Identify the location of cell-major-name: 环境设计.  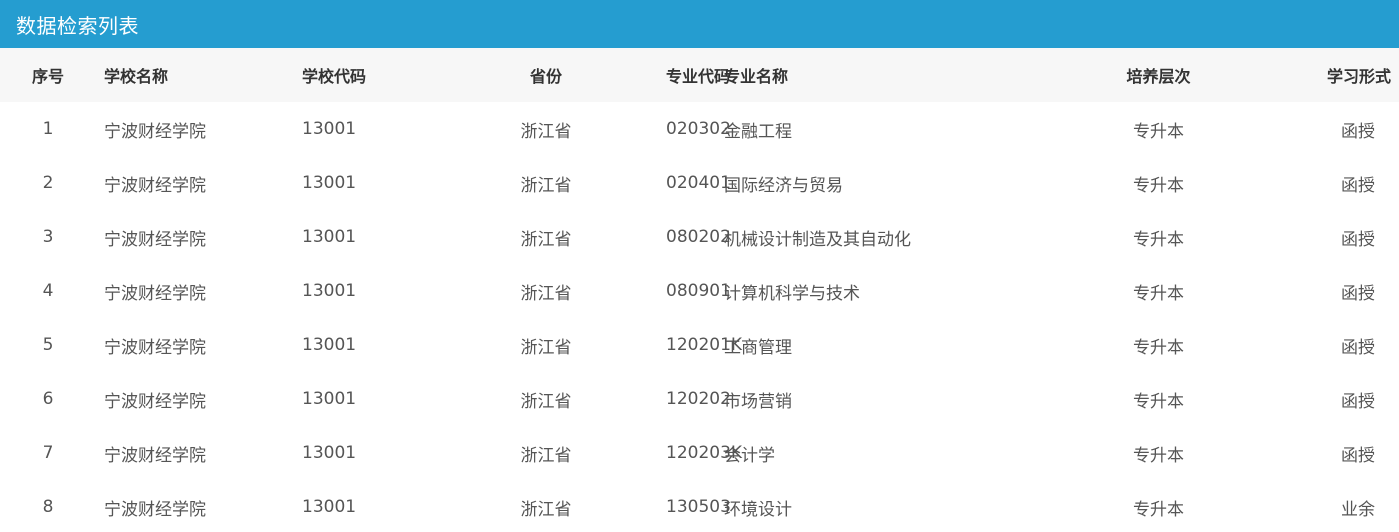
(758, 509).